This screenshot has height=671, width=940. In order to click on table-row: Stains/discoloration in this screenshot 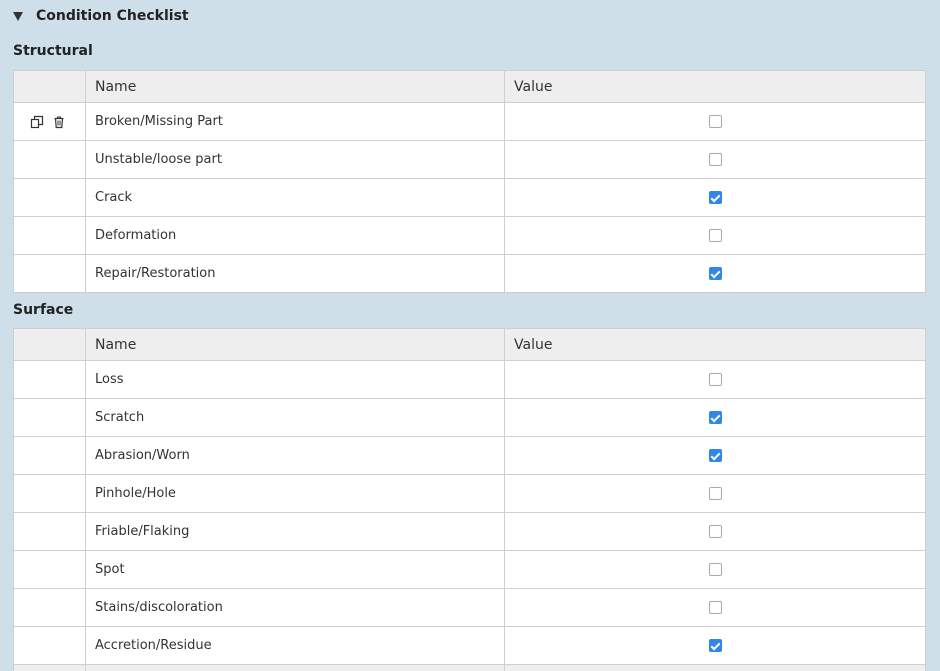, I will do `click(469, 607)`.